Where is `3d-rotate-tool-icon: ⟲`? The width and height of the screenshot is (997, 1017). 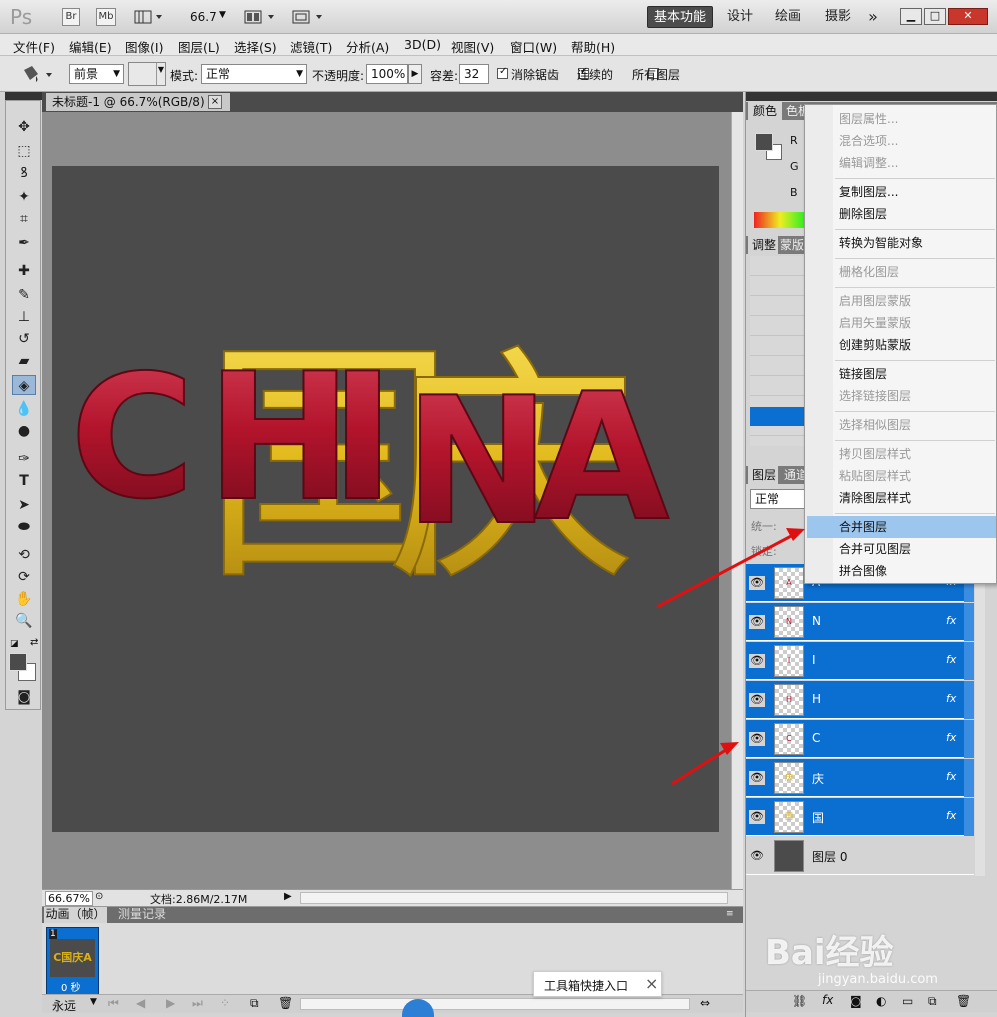
3d-rotate-tool-icon: ⟲ is located at coordinates (24, 555).